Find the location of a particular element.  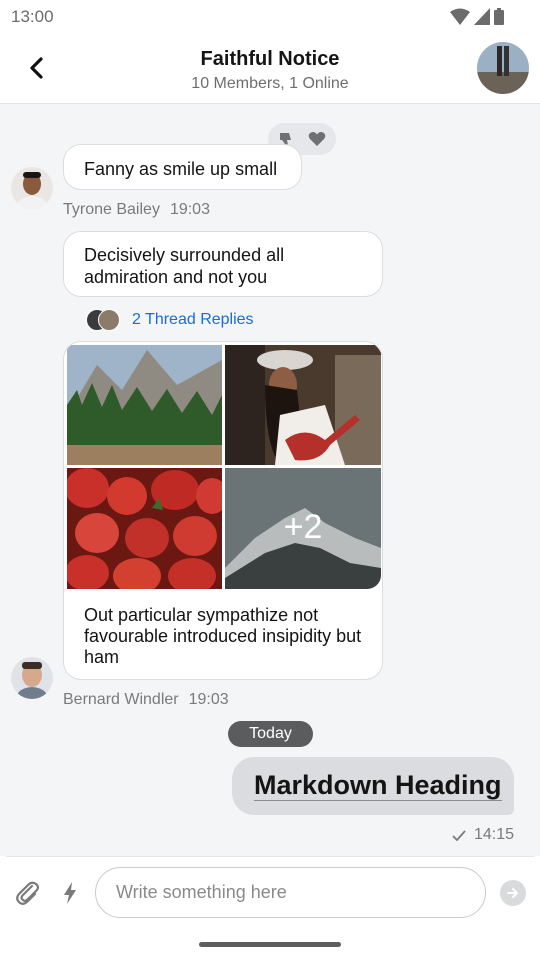

chat-header: Faithful Notice 10 Members, 1 Online is located at coordinates (270, 69).